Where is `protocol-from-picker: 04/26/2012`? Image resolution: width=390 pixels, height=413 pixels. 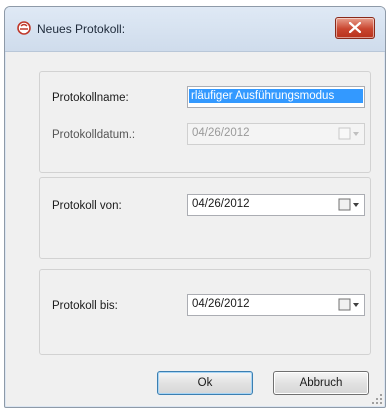
protocol-from-picker: 04/26/2012 is located at coordinates (276, 205).